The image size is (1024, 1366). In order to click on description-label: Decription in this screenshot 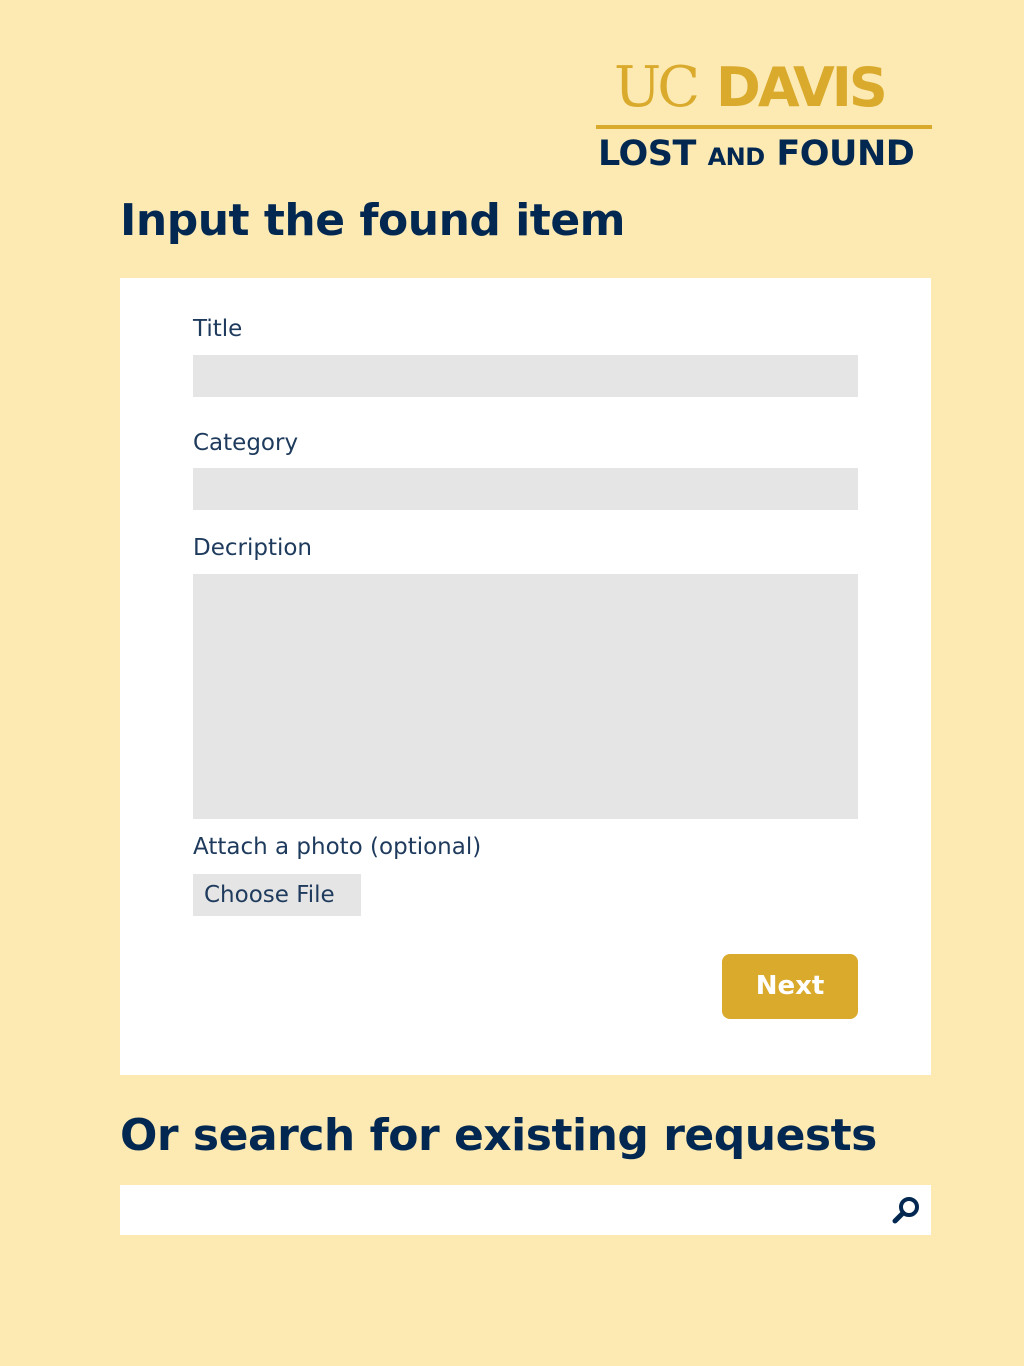, I will do `click(253, 548)`.